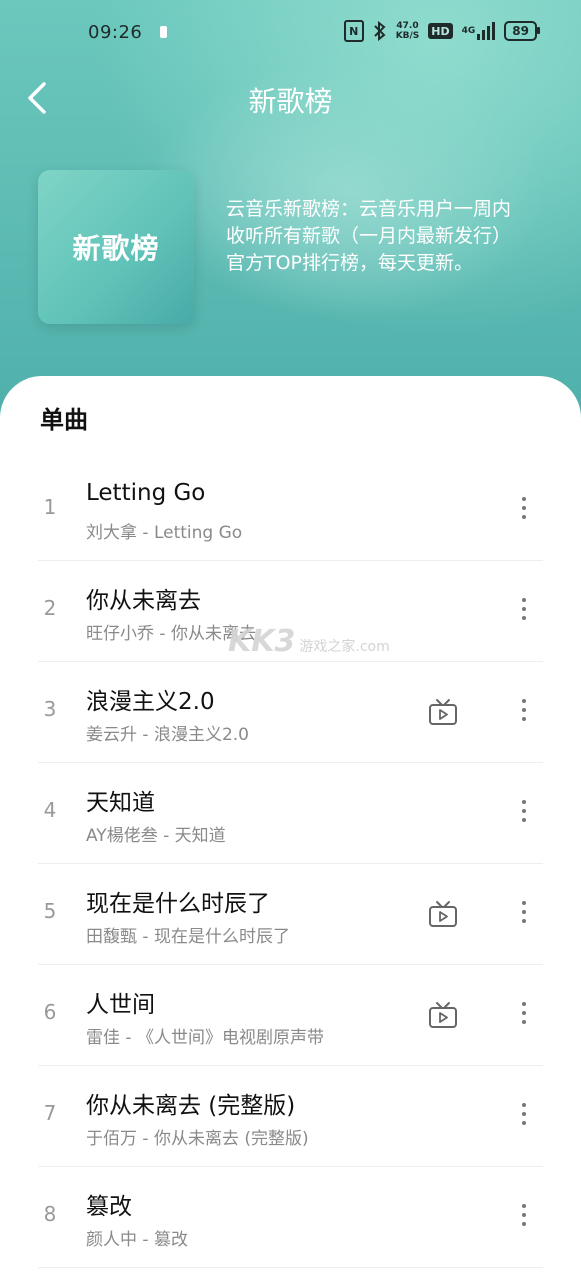 The image size is (581, 1278). Describe the element at coordinates (262, 641) in the screenshot. I see `watermark-logo: KK3` at that location.